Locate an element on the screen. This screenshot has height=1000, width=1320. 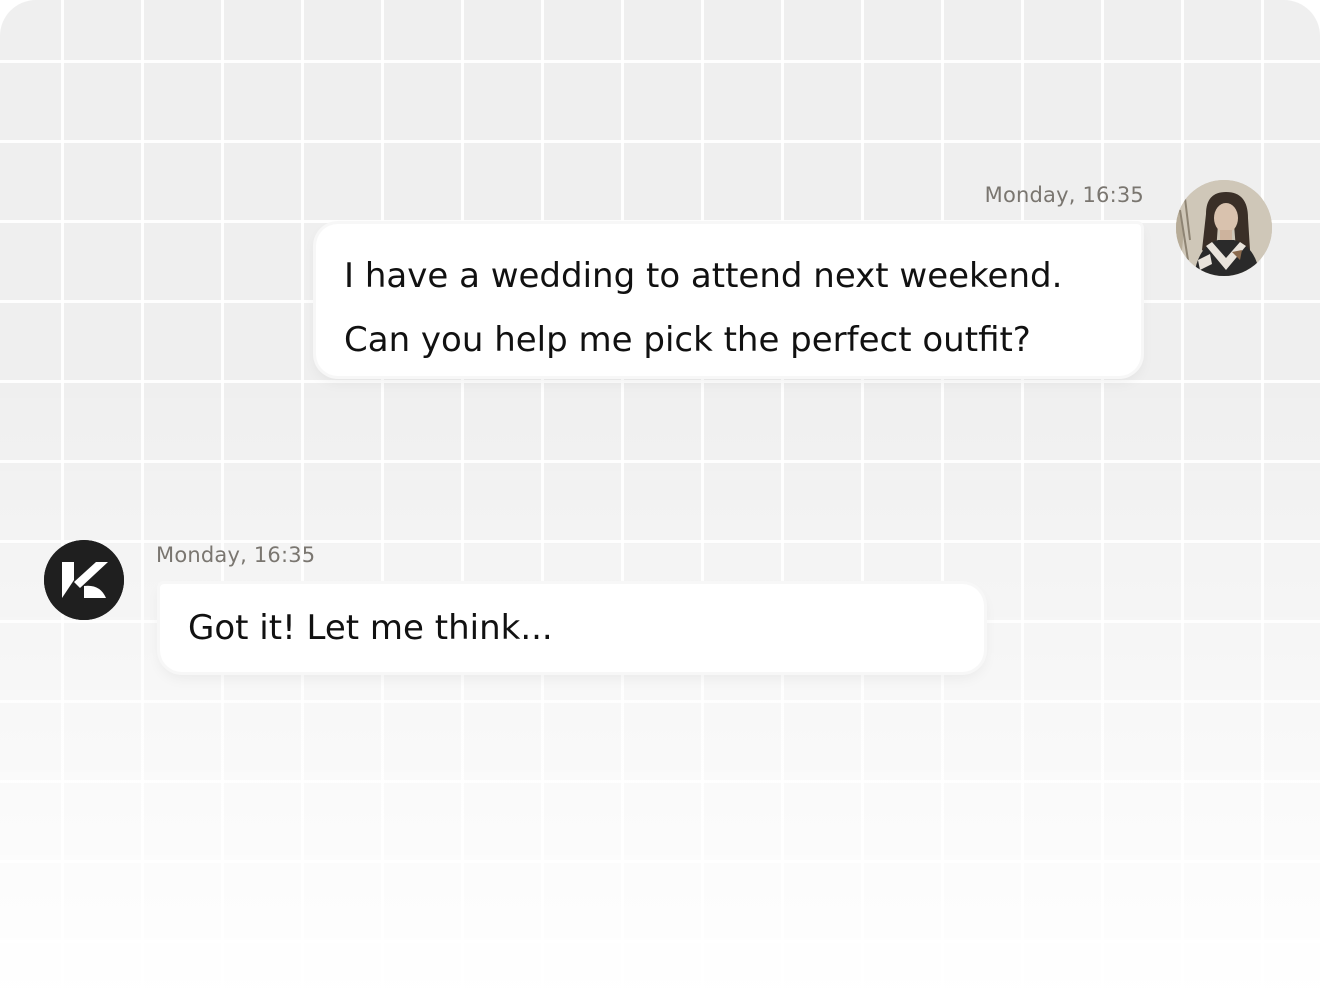
assistant-avatar is located at coordinates (84, 580).